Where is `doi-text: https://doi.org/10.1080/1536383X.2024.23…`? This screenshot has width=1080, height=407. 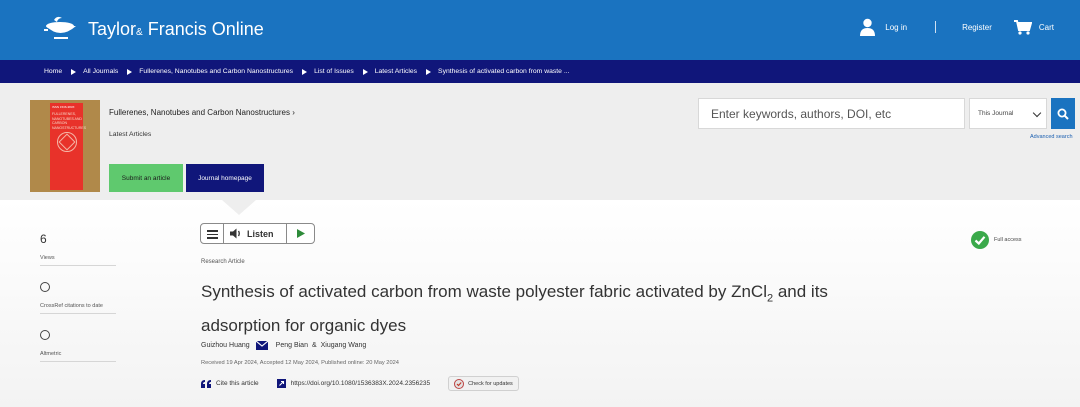
doi-text: https://doi.org/10.1080/1536383X.2024.23… is located at coordinates (360, 383).